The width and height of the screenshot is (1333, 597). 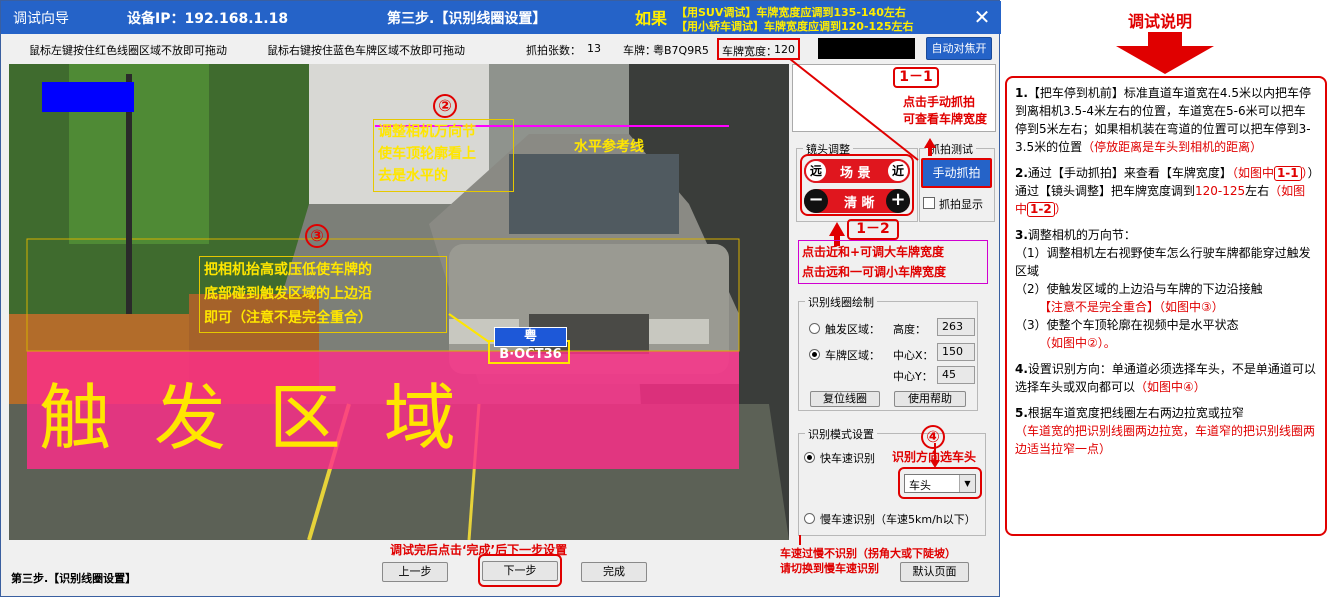 I want to click on guide-step-3-3: （3）使整个车顶轮廓在视频中是水平状态, so click(x=1127, y=325).